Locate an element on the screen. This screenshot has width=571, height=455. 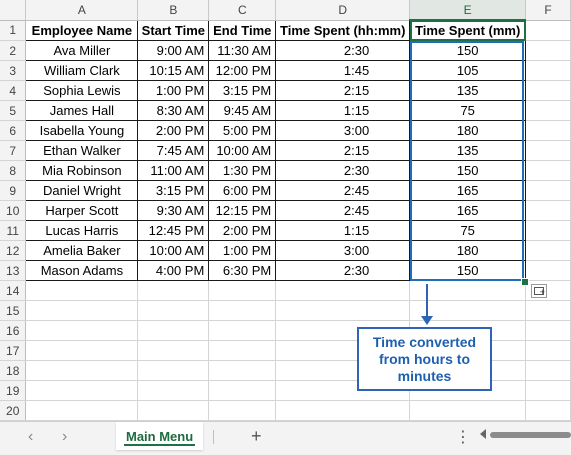
row-header: 12 is located at coordinates (13, 250).